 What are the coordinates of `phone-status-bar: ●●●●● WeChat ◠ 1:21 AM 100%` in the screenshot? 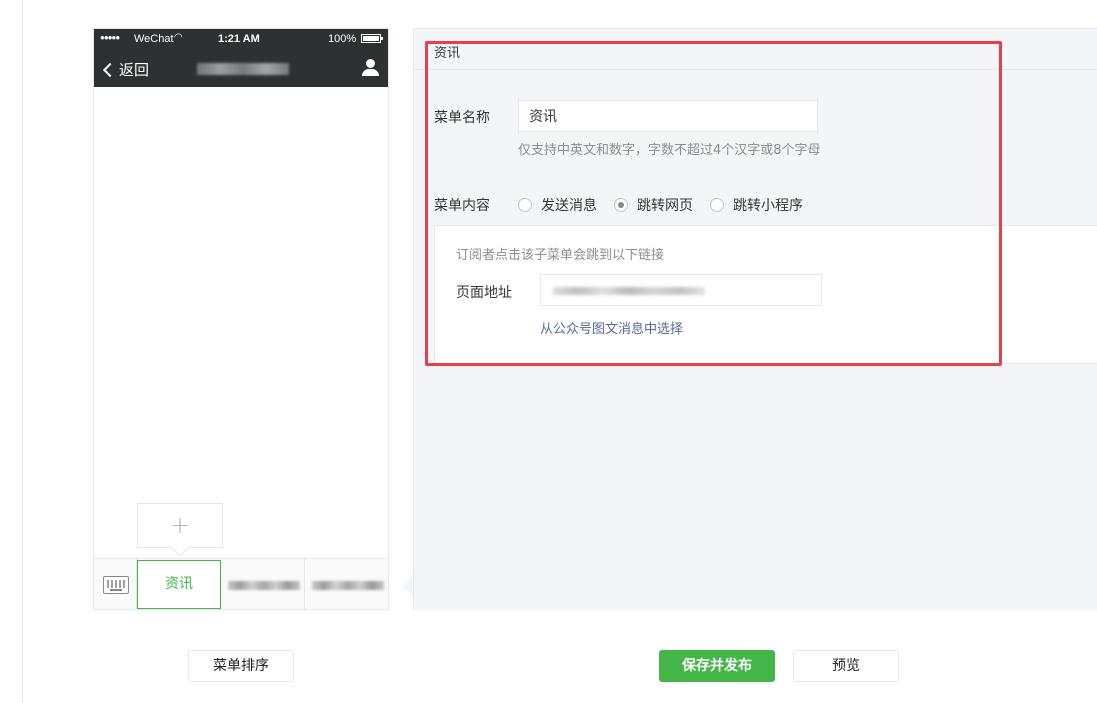 It's located at (241, 39).